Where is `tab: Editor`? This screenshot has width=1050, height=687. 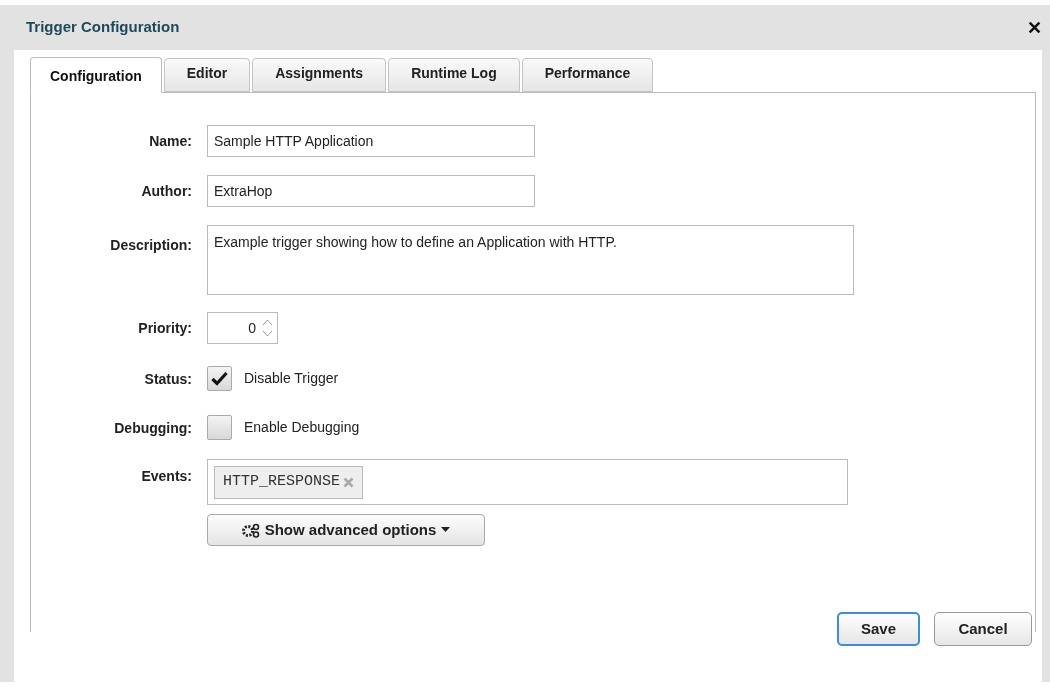 tab: Editor is located at coordinates (207, 75).